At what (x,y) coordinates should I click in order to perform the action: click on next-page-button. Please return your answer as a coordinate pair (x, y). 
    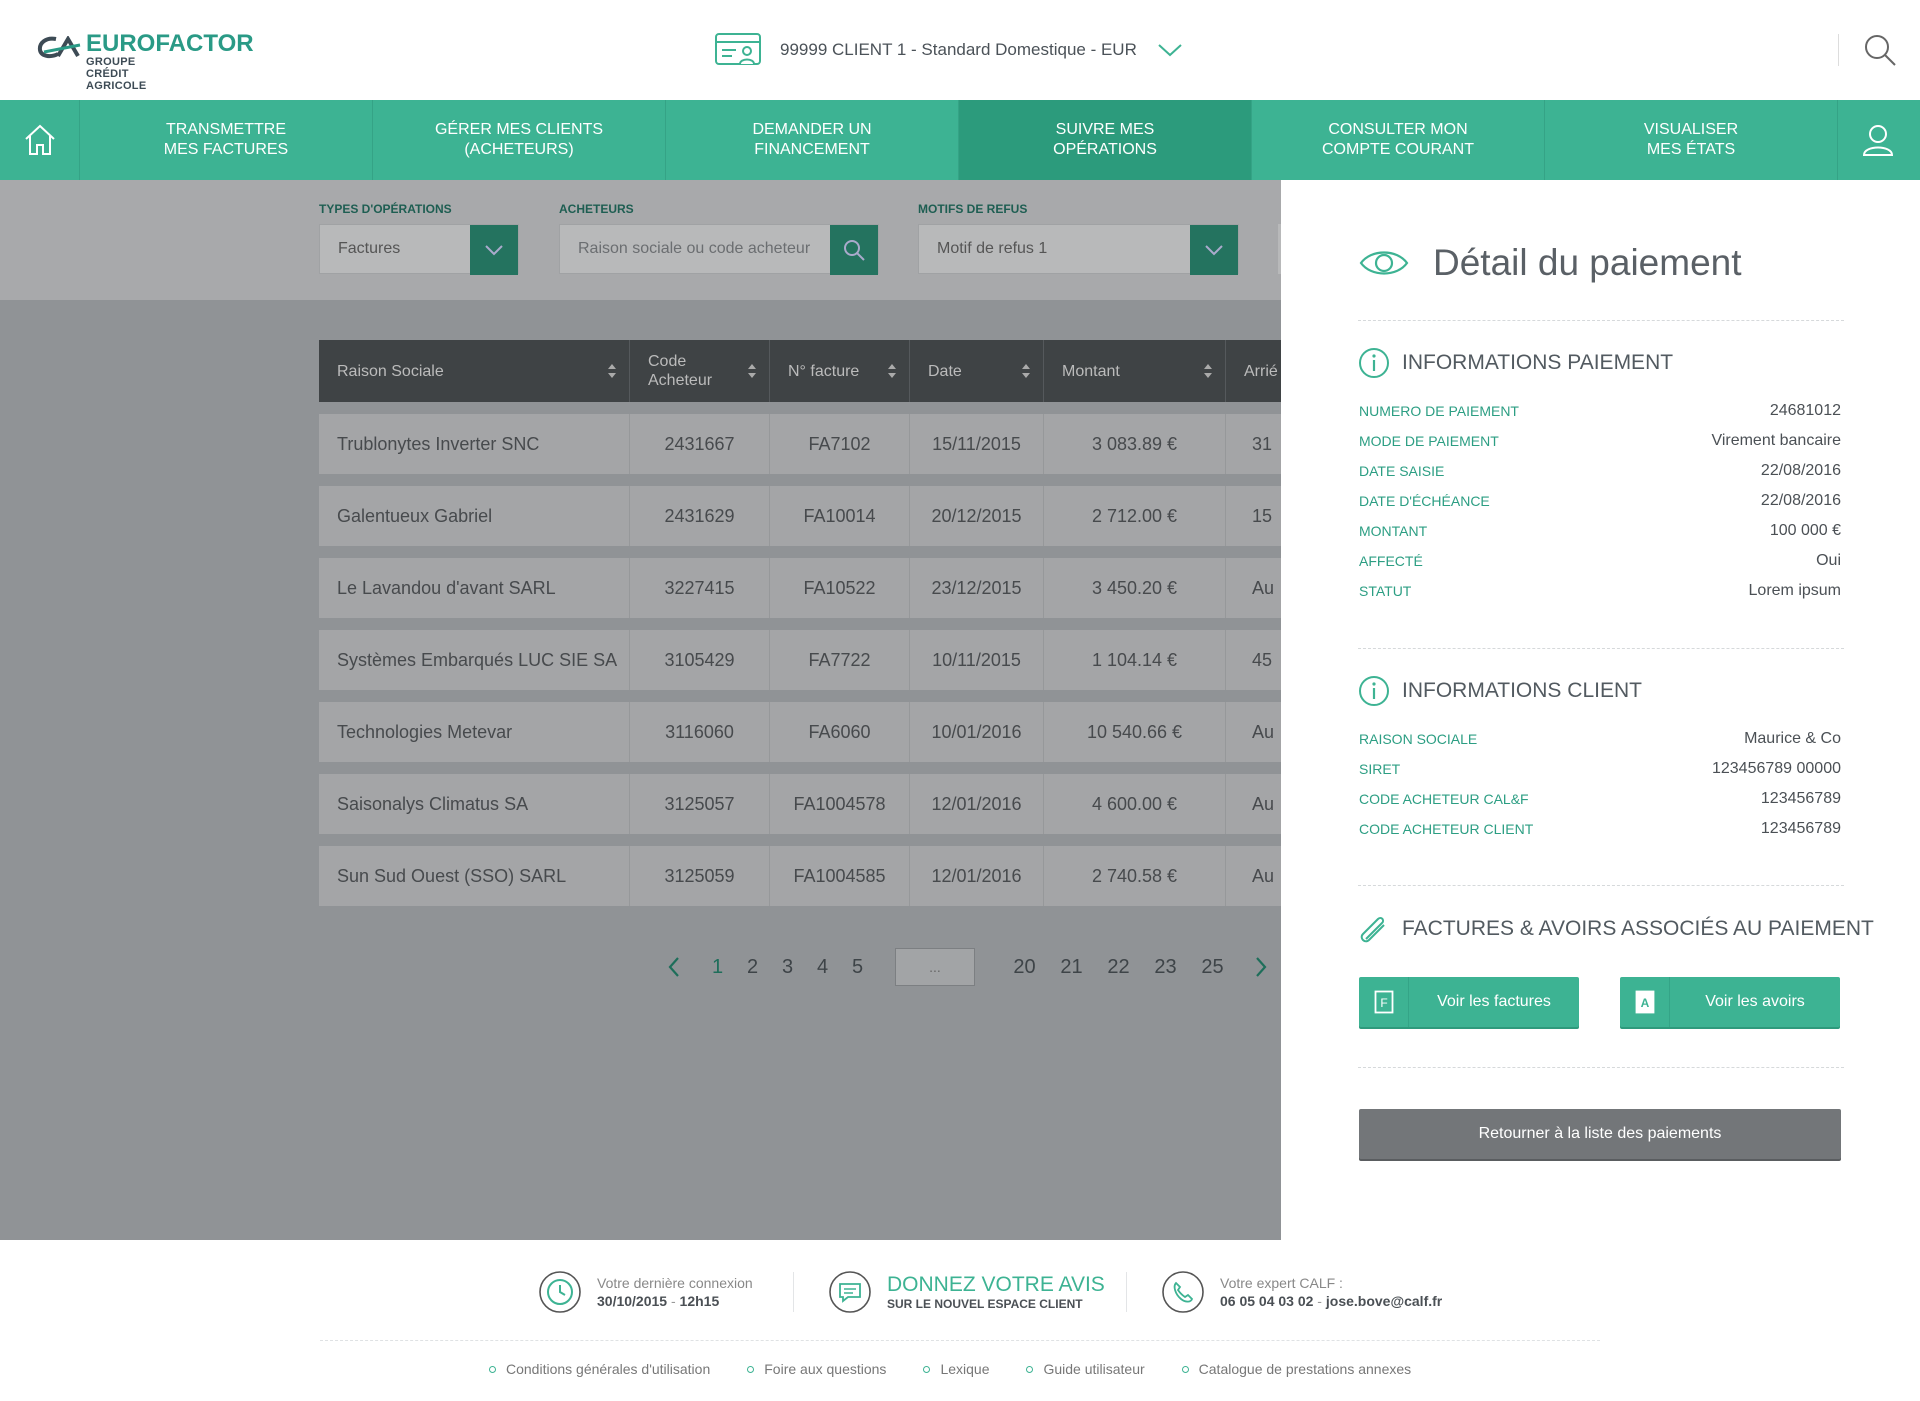
    Looking at the image, I should click on (1261, 967).